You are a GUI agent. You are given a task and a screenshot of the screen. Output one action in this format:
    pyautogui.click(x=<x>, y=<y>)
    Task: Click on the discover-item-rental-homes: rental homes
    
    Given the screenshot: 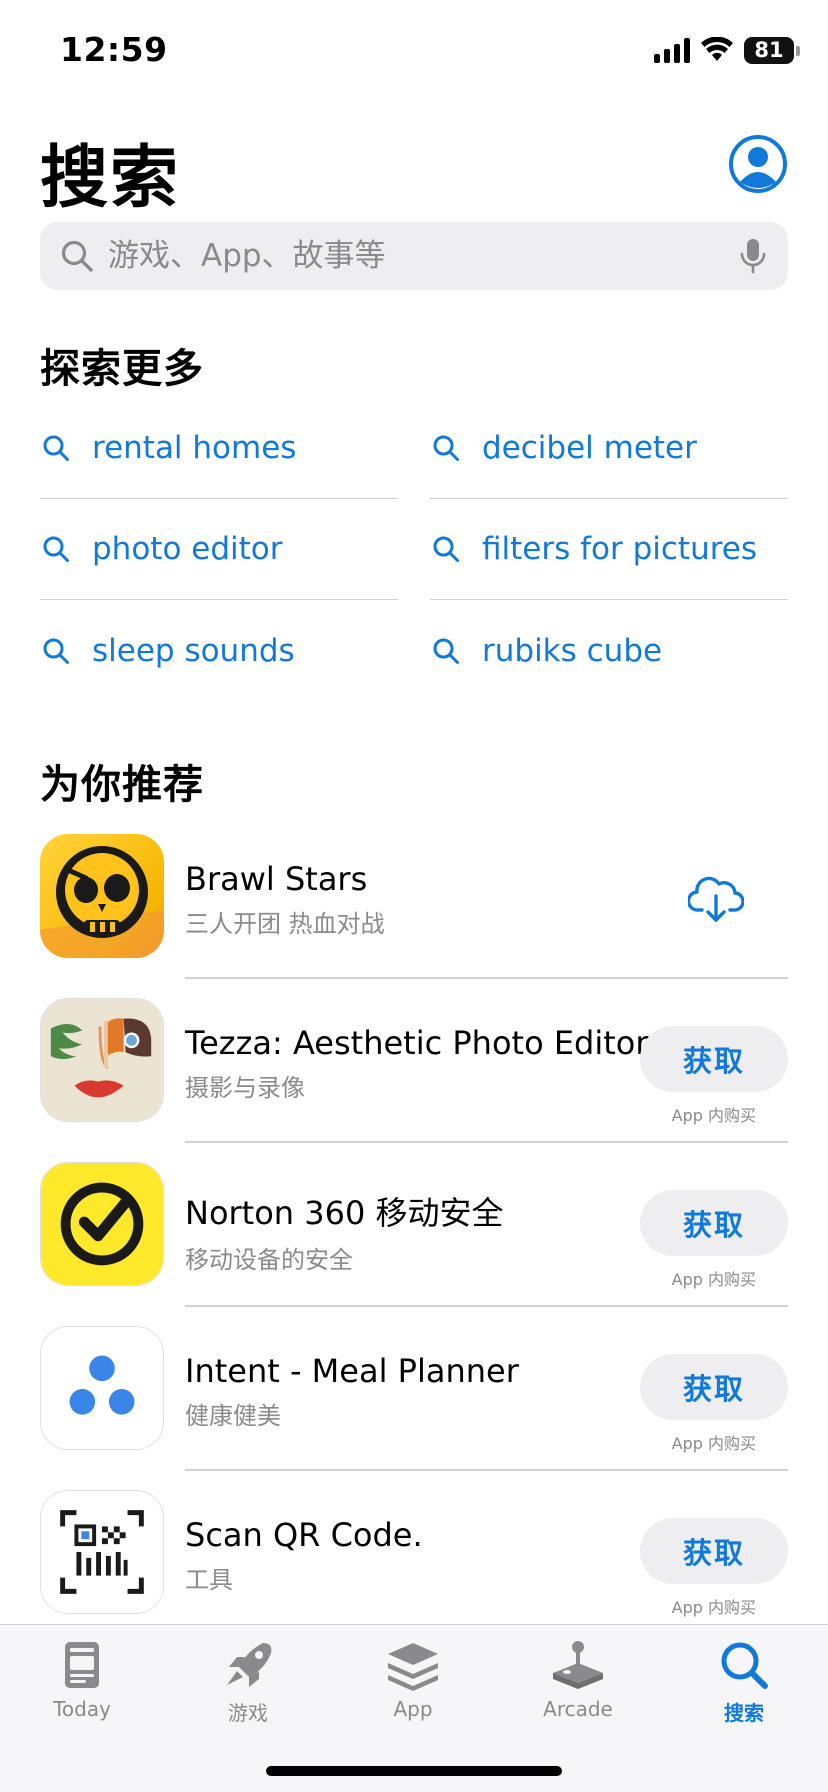 What is the action you would take?
    pyautogui.click(x=219, y=448)
    